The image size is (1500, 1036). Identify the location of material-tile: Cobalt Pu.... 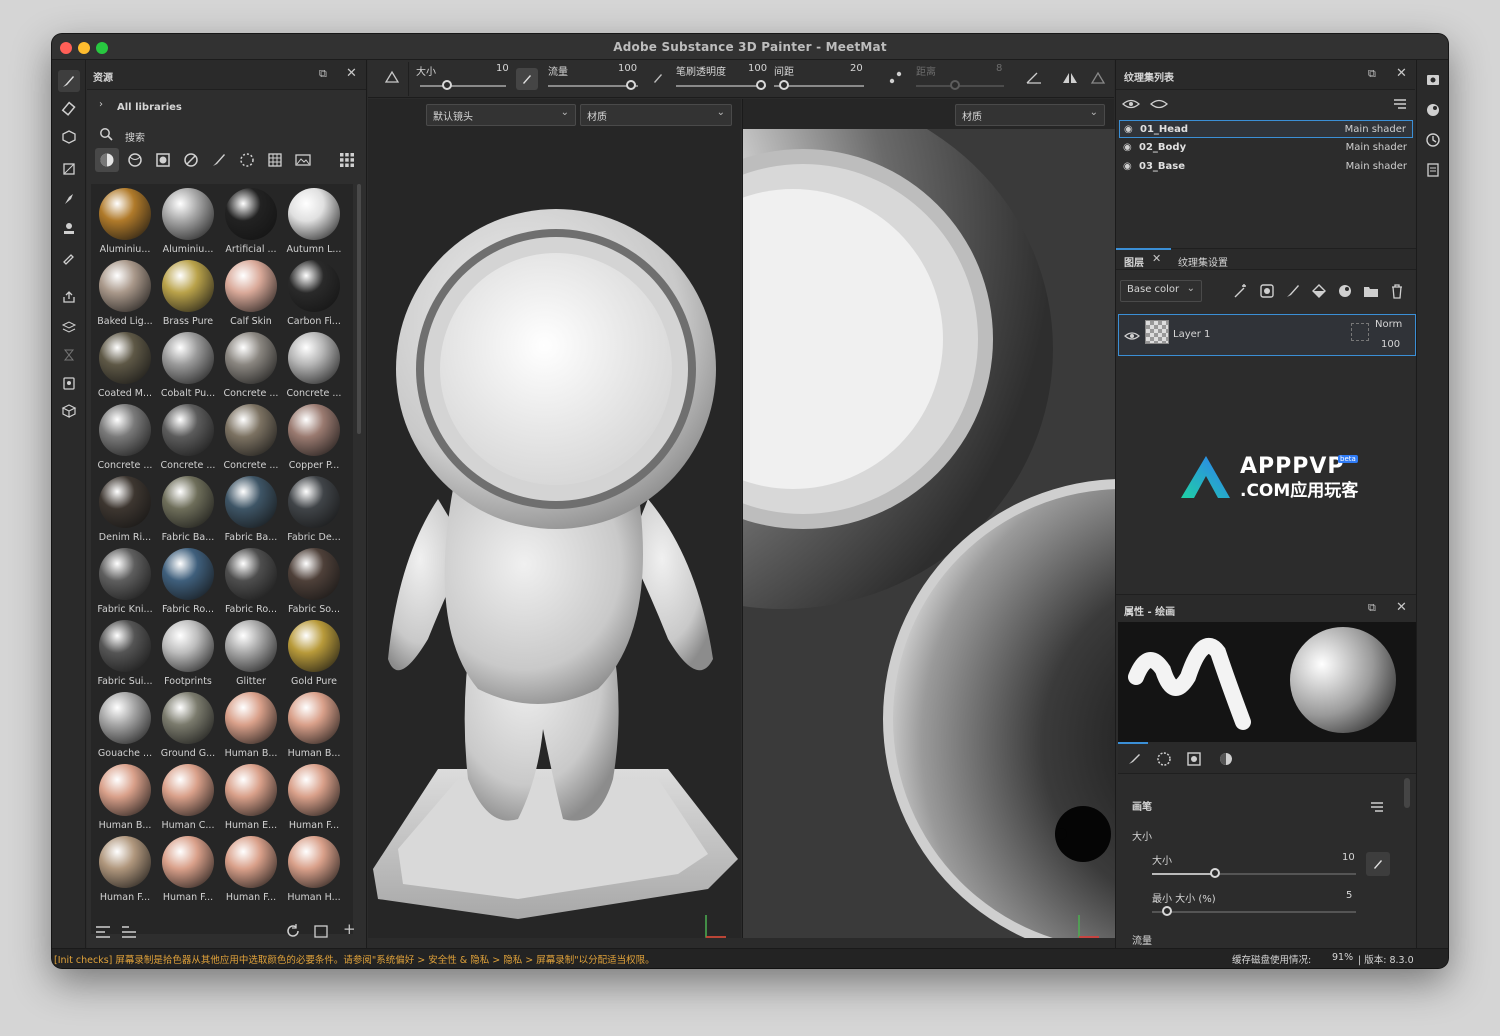
(188, 364).